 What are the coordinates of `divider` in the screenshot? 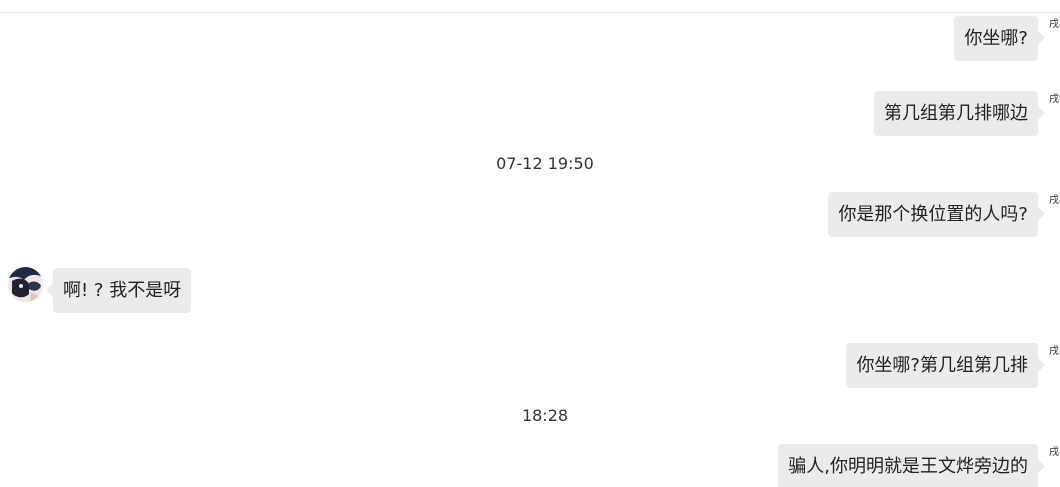 It's located at (530, 12).